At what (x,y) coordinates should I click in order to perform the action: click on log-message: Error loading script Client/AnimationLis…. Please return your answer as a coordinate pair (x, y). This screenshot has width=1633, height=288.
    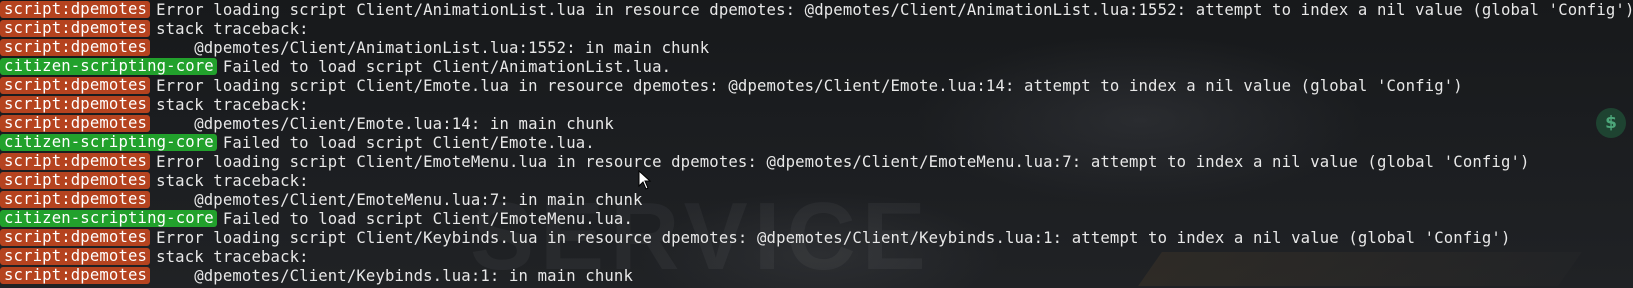
    Looking at the image, I should click on (894, 9).